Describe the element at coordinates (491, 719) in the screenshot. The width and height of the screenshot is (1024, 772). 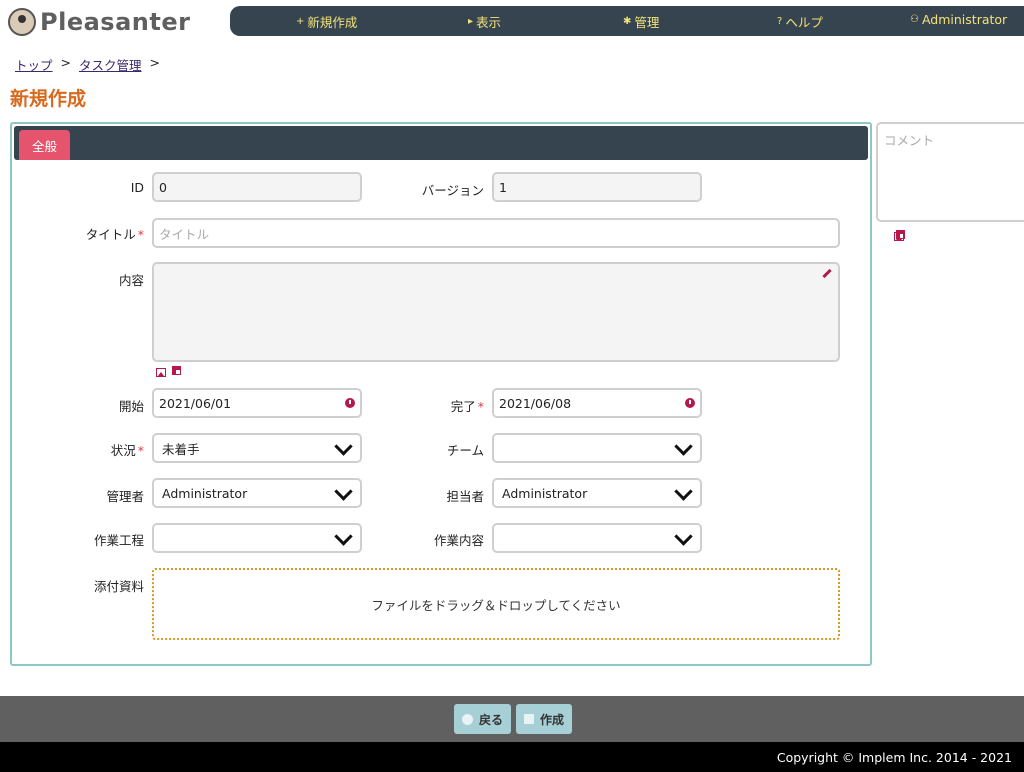
I see `back-button-label: 戻る` at that location.